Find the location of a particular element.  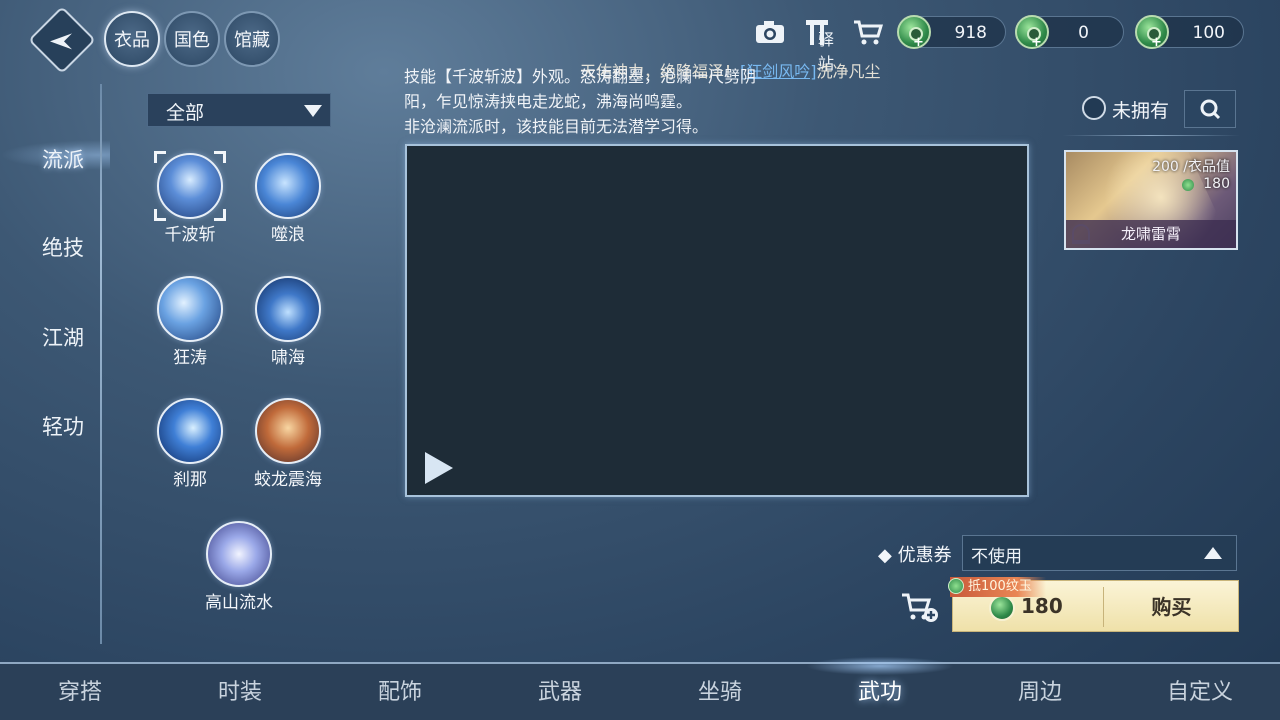

skill-item: 高山流水 is located at coordinates (239, 571).